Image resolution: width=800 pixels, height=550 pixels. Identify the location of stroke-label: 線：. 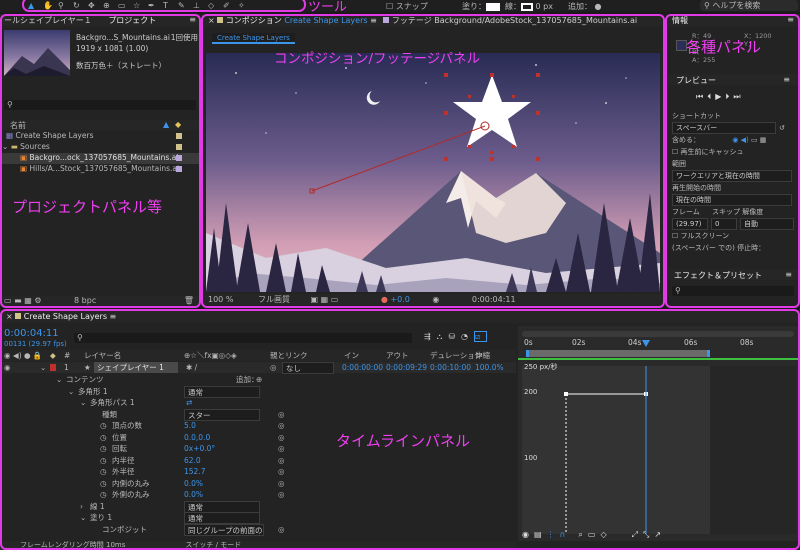
(513, 6).